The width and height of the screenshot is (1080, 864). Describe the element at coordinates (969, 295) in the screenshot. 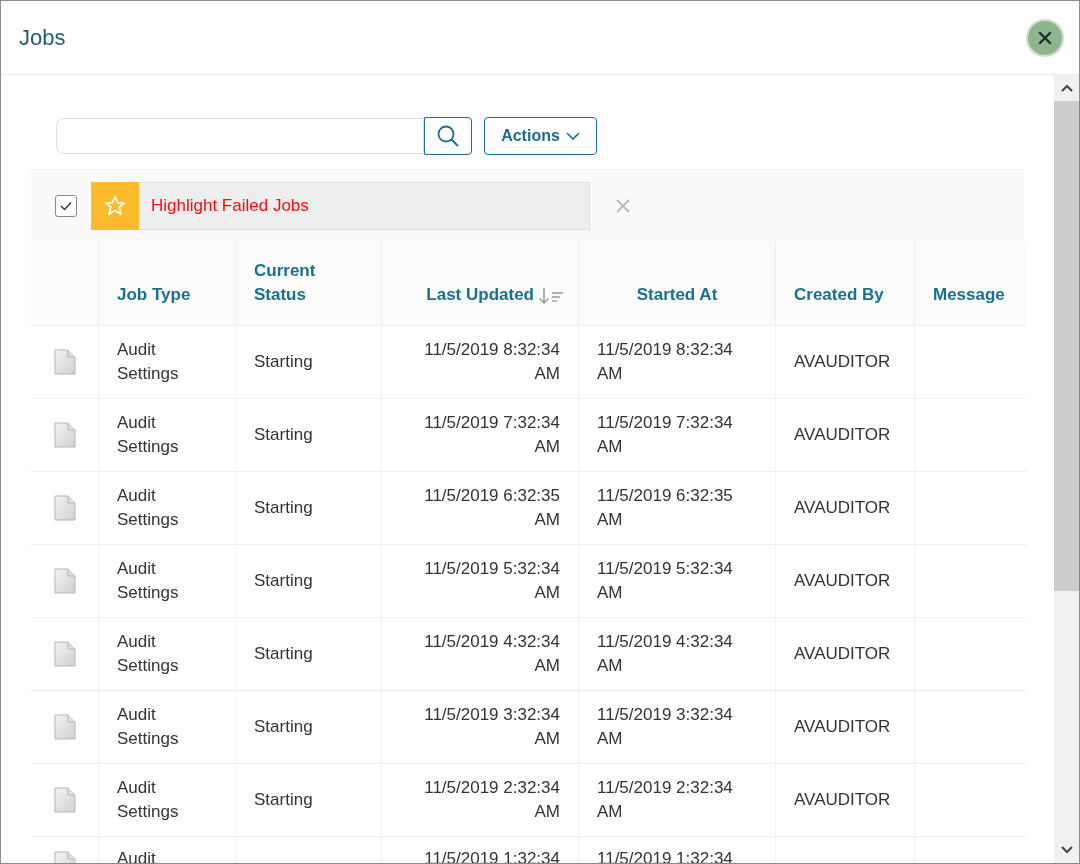

I see `column-header: Message` at that location.